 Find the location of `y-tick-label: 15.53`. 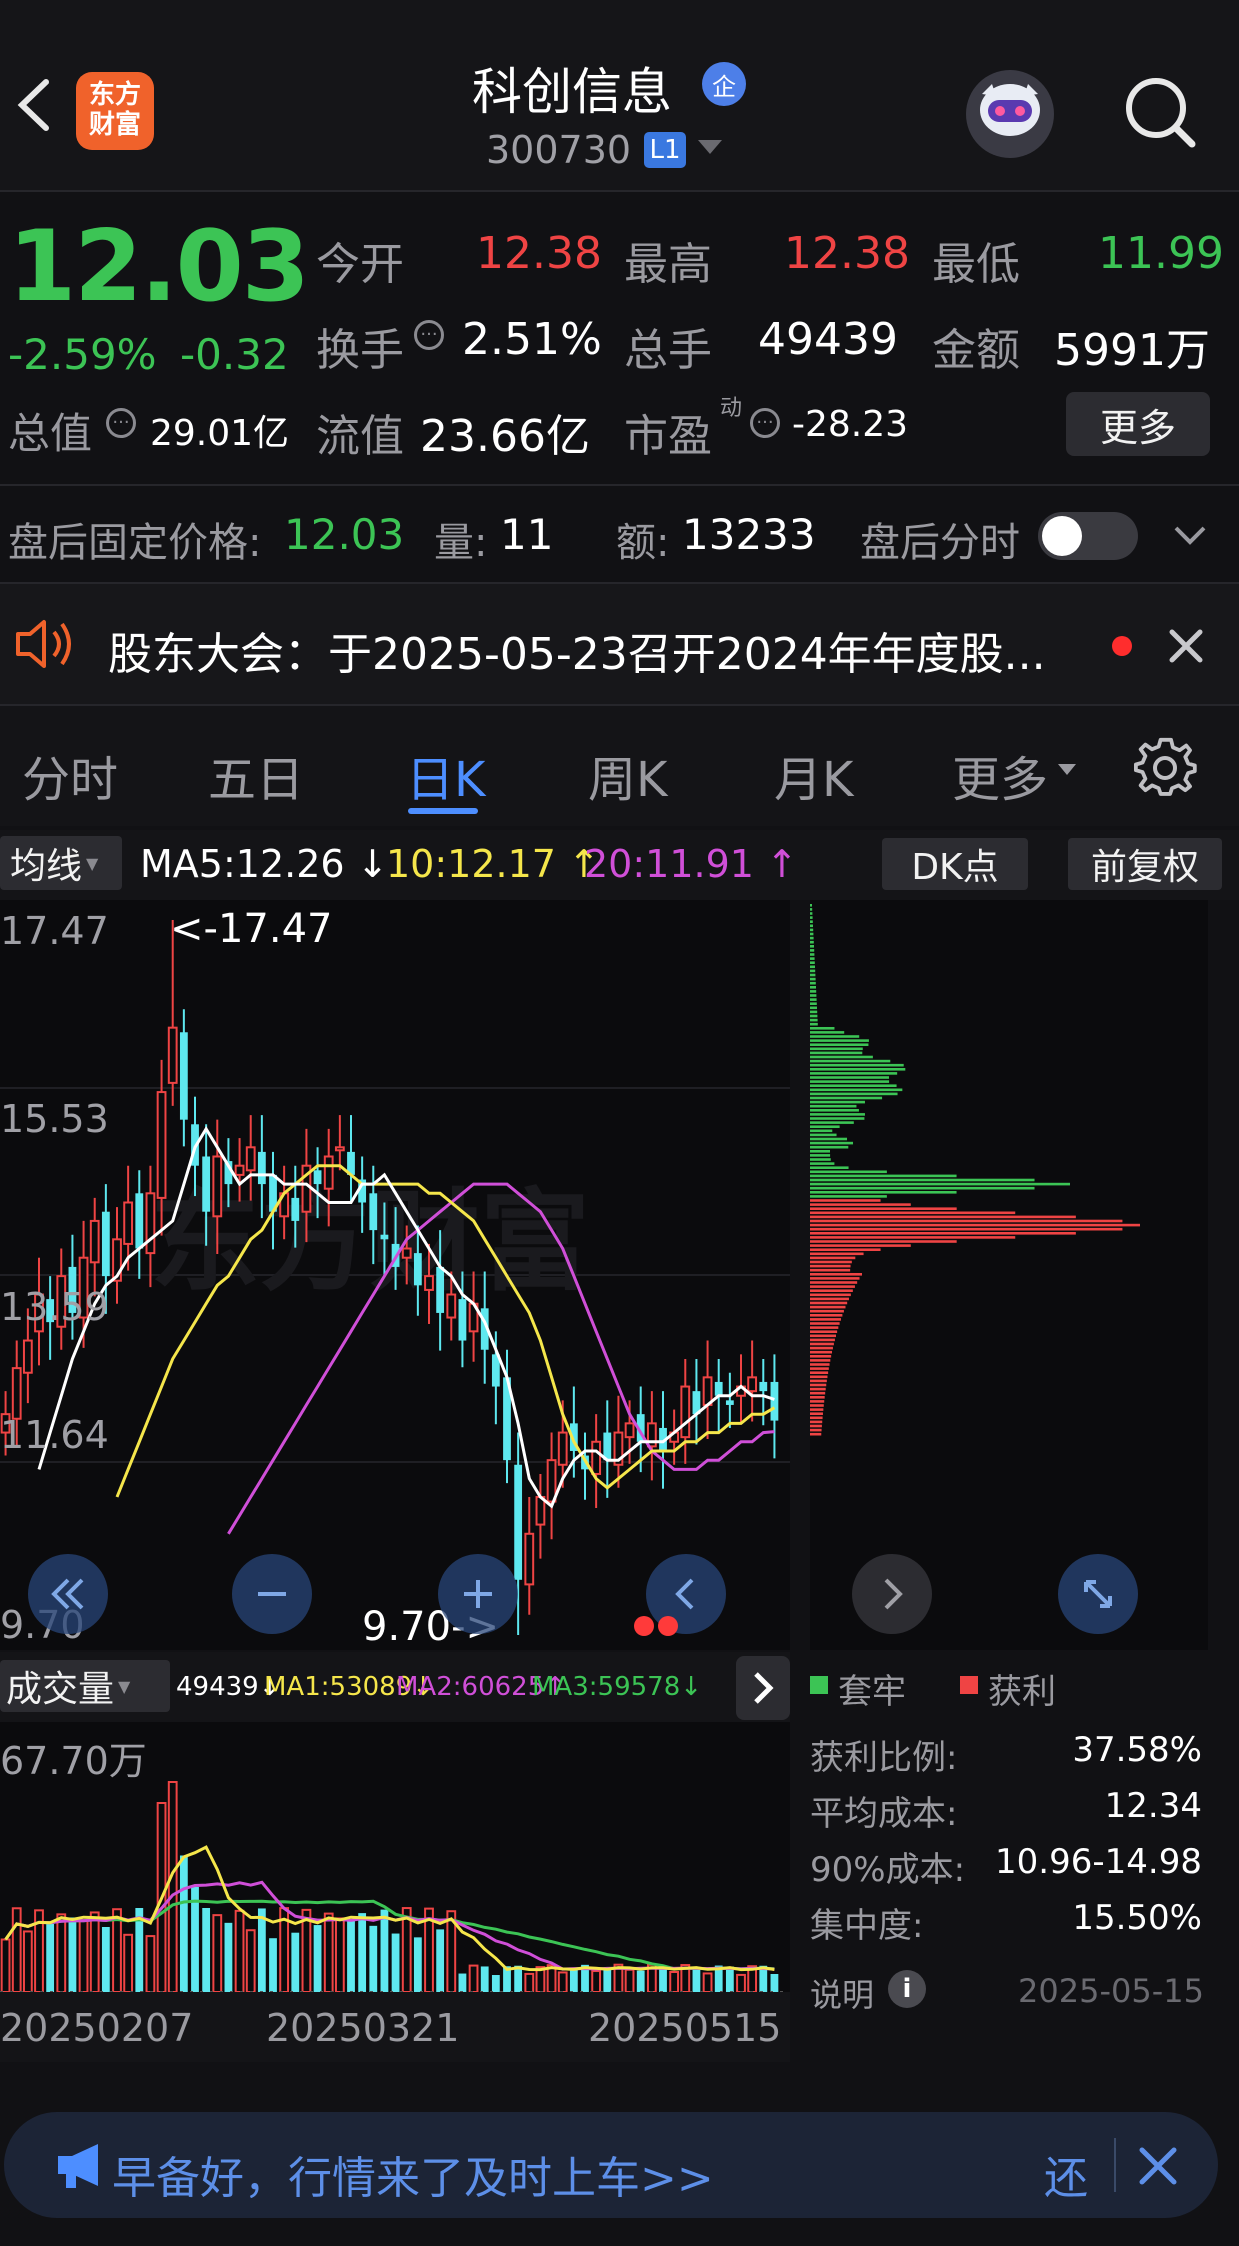

y-tick-label: 15.53 is located at coordinates (54, 1119).